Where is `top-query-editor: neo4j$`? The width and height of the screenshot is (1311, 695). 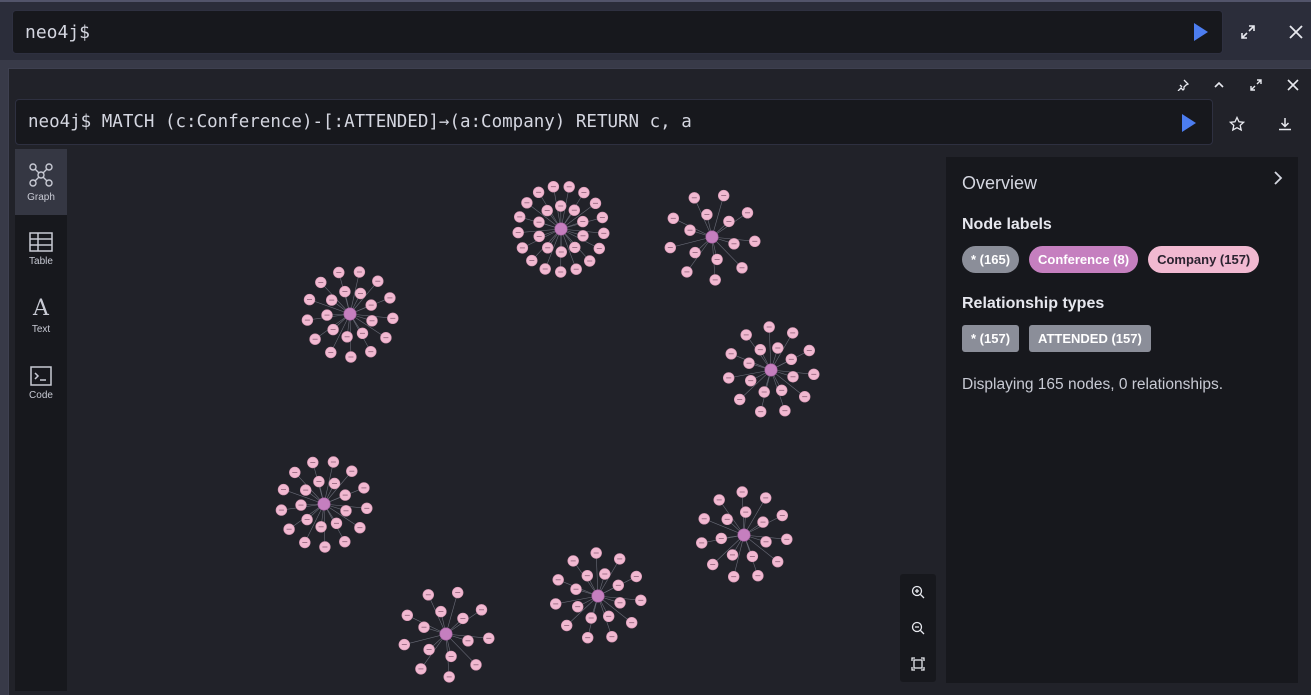 top-query-editor: neo4j$ is located at coordinates (617, 32).